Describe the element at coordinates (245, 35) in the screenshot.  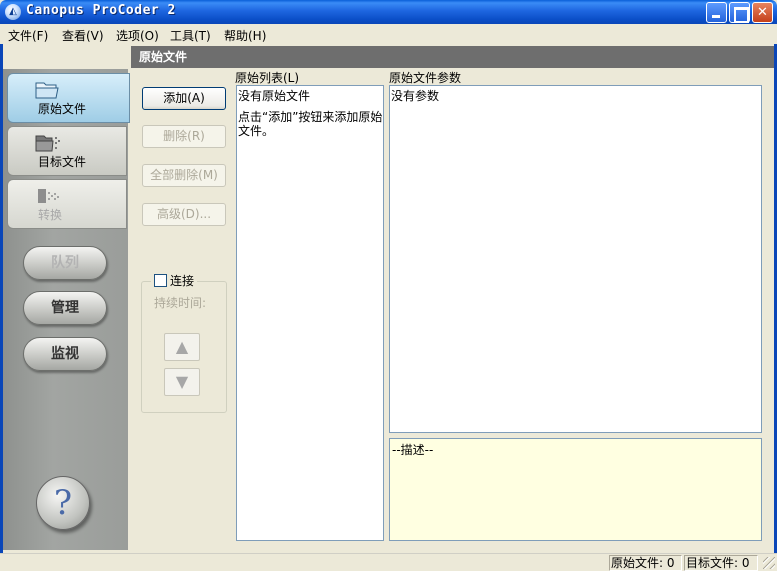
I see `menu-help: 帮助(H)` at that location.